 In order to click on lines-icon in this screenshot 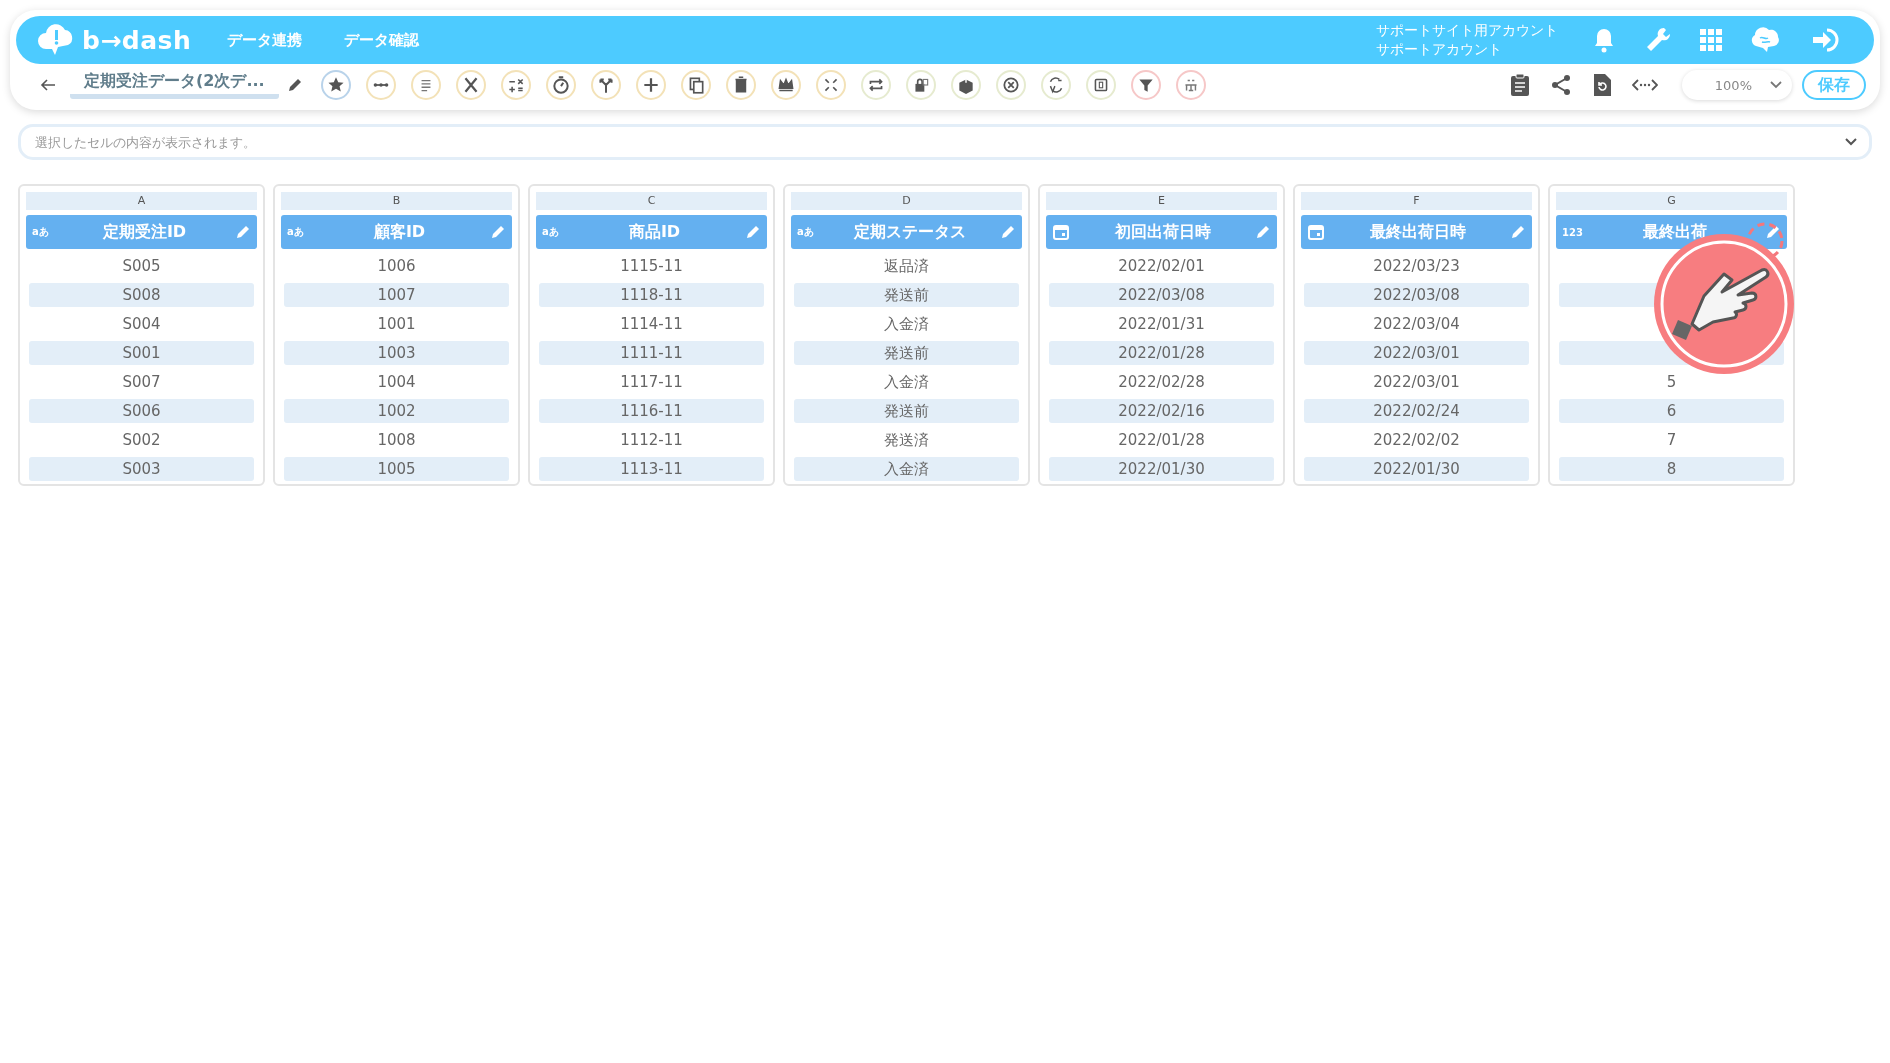, I will do `click(425, 85)`.